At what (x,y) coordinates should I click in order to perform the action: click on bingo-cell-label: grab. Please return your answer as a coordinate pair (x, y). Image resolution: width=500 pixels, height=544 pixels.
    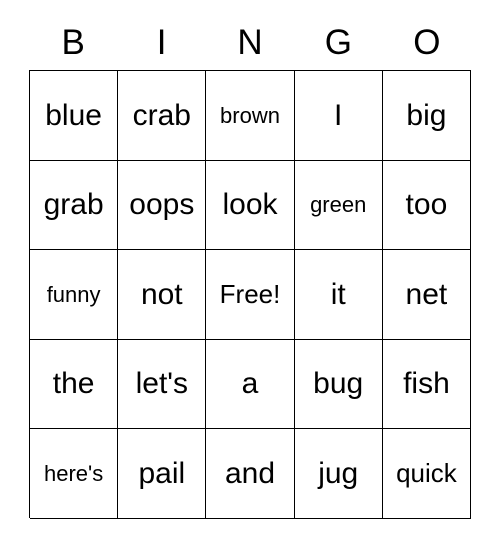
    Looking at the image, I should click on (73, 205).